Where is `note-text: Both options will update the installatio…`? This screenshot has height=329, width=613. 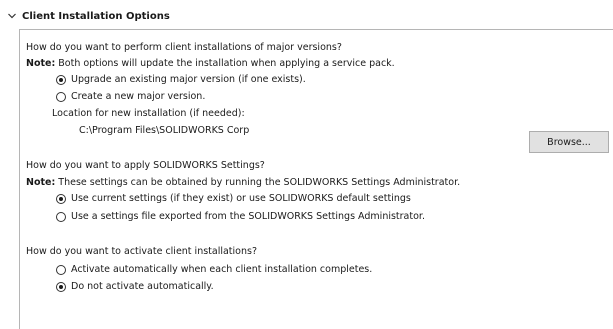 note-text: Both options will update the installatio… is located at coordinates (225, 63).